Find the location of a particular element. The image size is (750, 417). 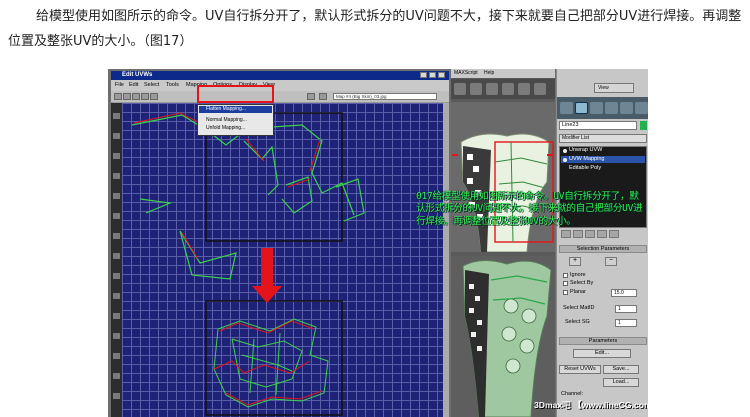

mirror-tool-icon is located at coordinates (154, 96).